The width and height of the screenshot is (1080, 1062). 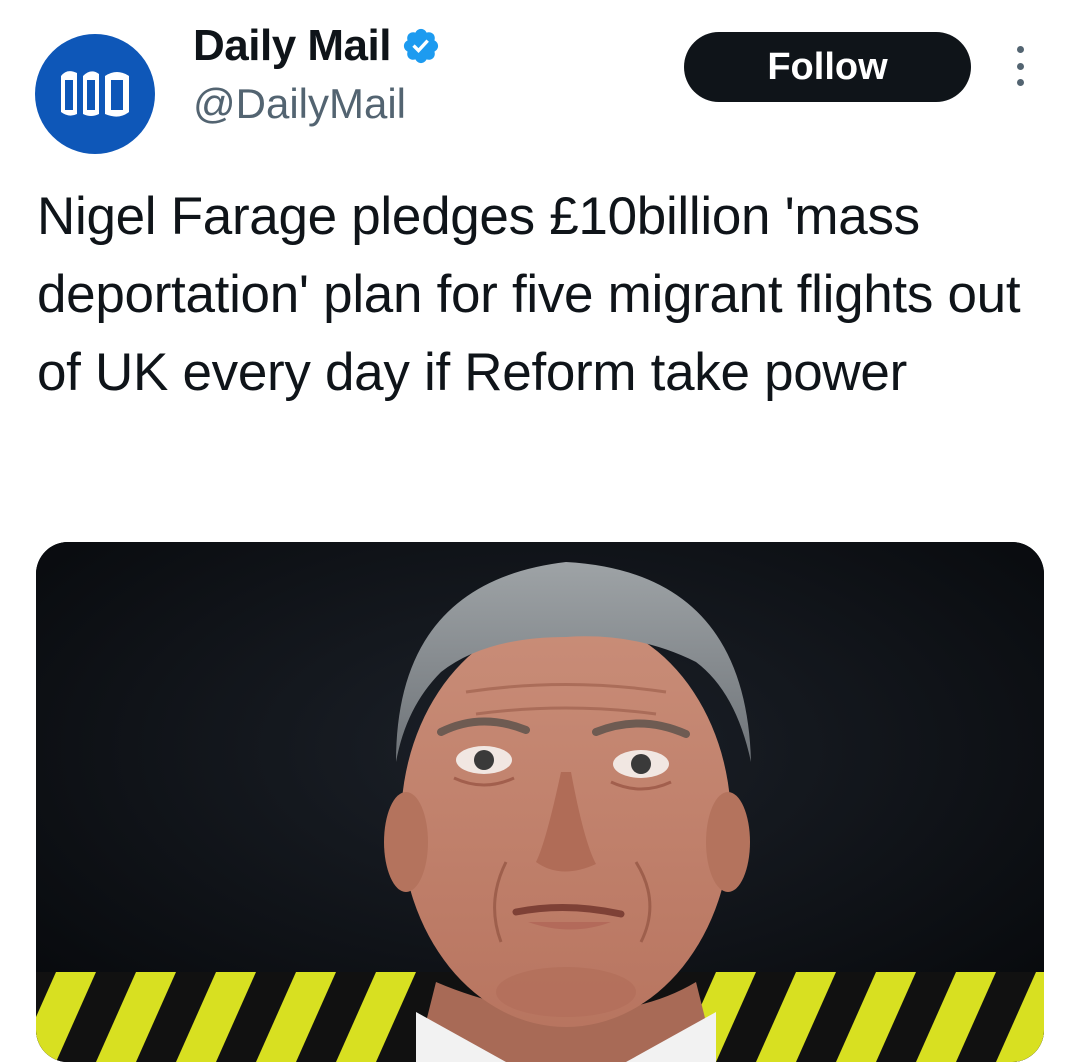 I want to click on daily-mail-logo-icon, so click(x=95, y=94).